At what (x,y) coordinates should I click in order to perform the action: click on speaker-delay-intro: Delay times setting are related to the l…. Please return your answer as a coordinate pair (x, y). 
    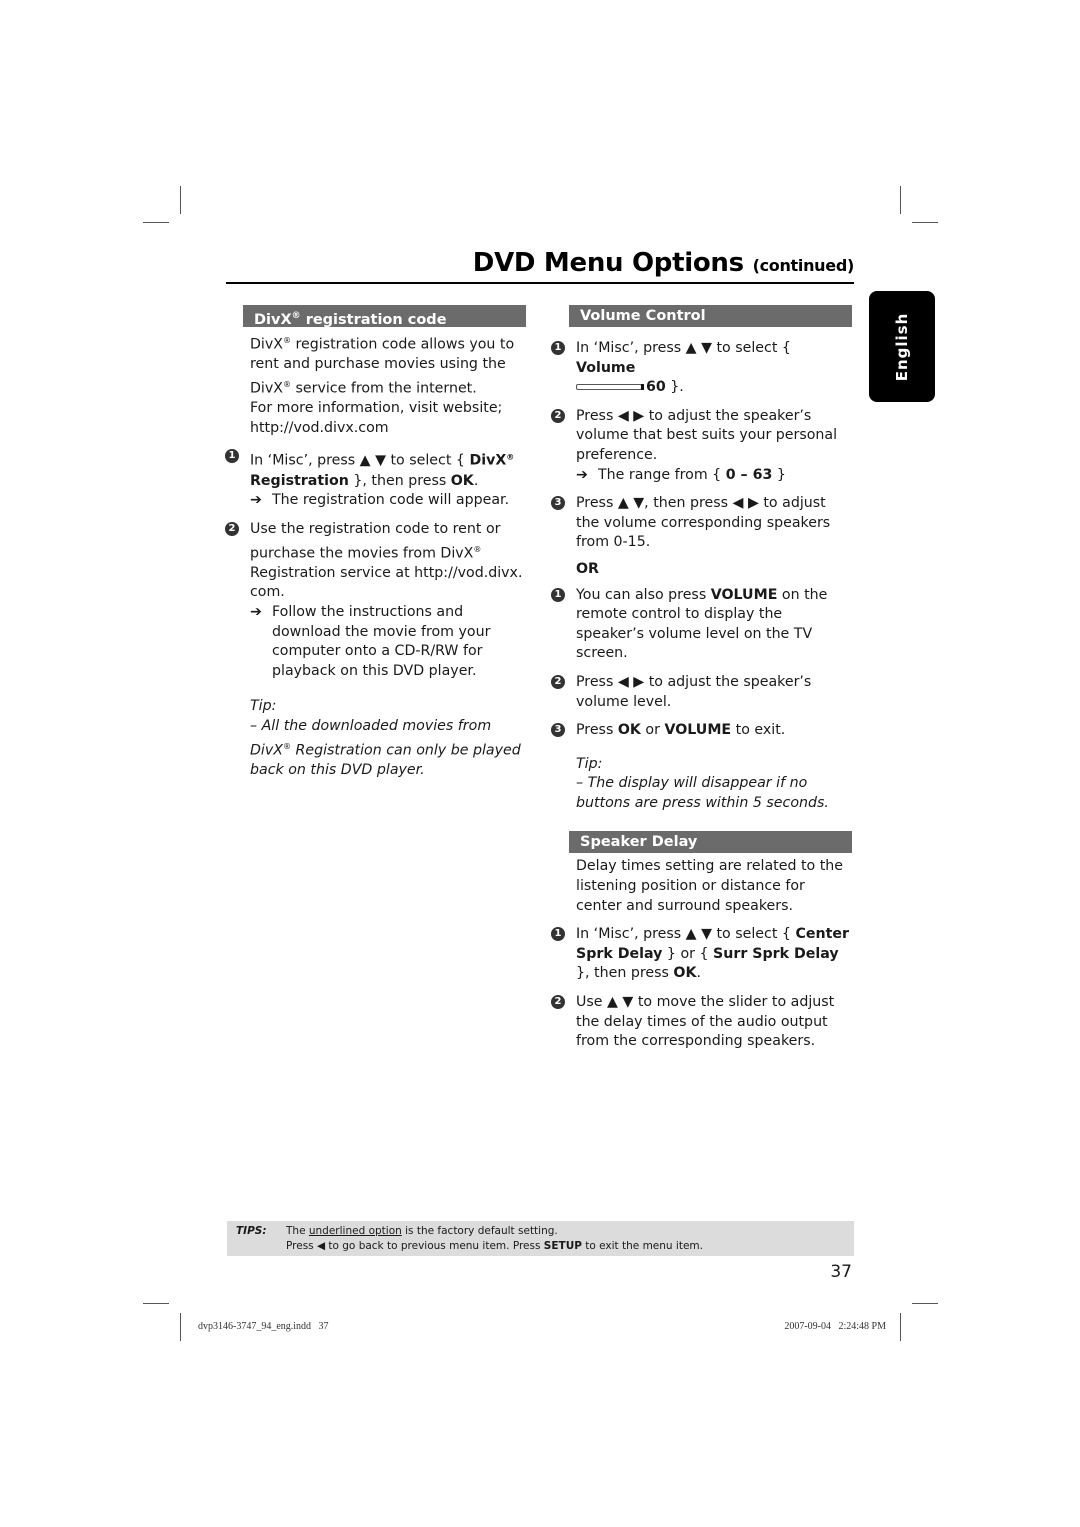
    Looking at the image, I should click on (710, 886).